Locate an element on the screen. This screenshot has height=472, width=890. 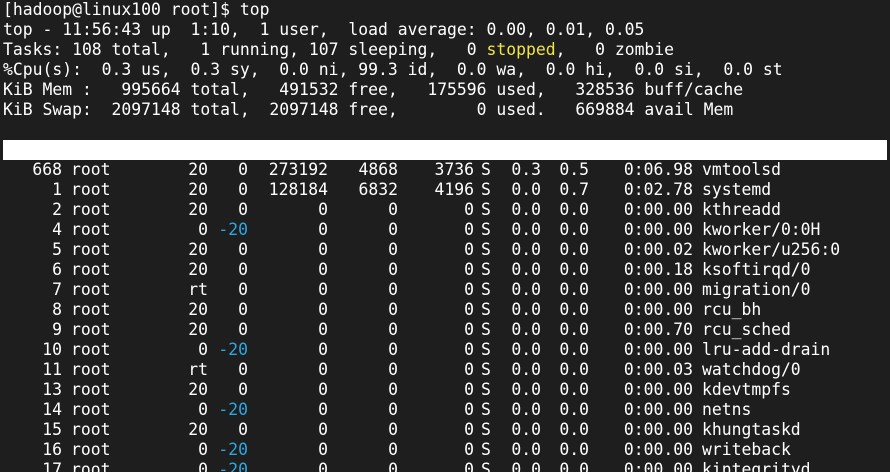
process-row: 7 root rt 0 0 0 0 S 0.0 0.0 0:00.00 migration/0 is located at coordinates (445, 290).